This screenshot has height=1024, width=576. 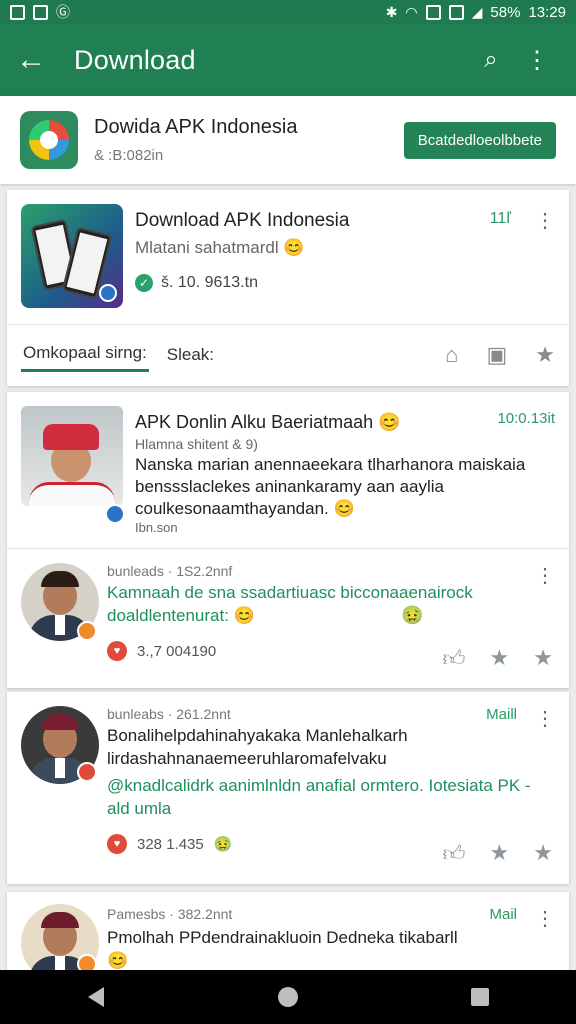 I want to click on likes-count: 3.,7 004190, so click(x=177, y=651).